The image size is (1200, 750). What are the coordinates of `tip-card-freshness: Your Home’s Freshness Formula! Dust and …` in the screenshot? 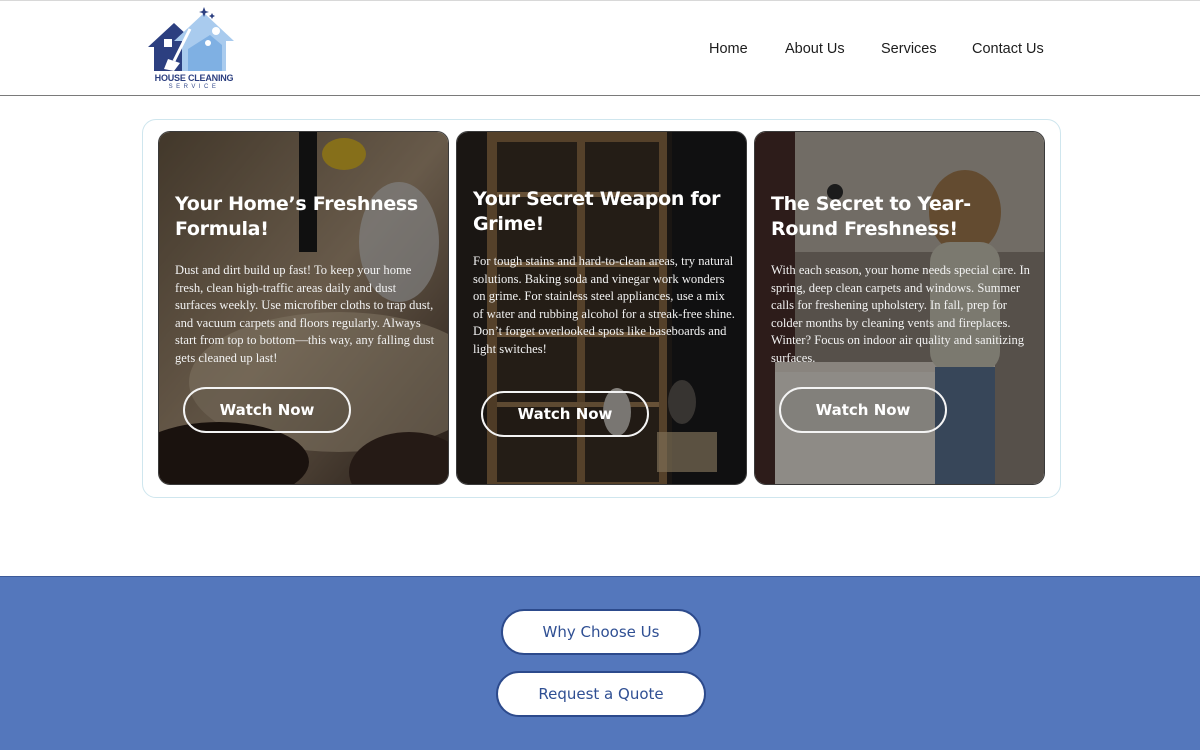 It's located at (303, 308).